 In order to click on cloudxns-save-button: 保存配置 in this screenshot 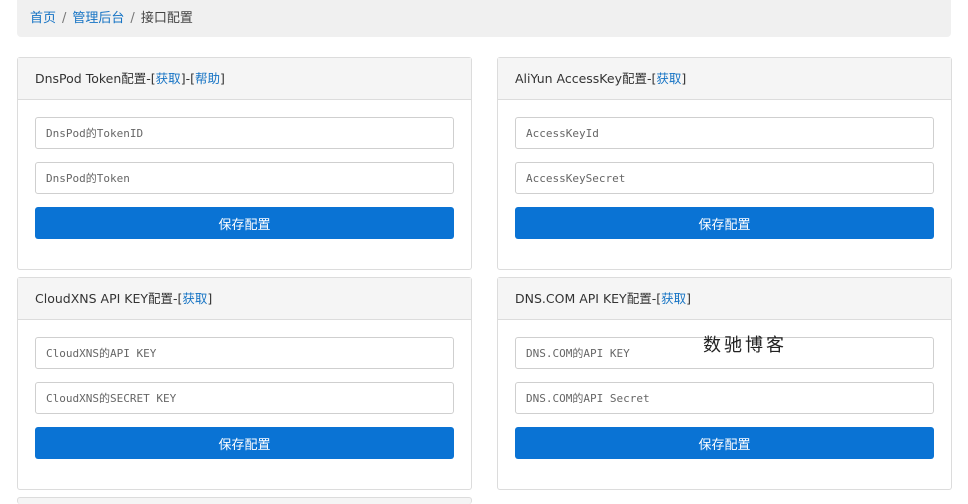, I will do `click(244, 443)`.